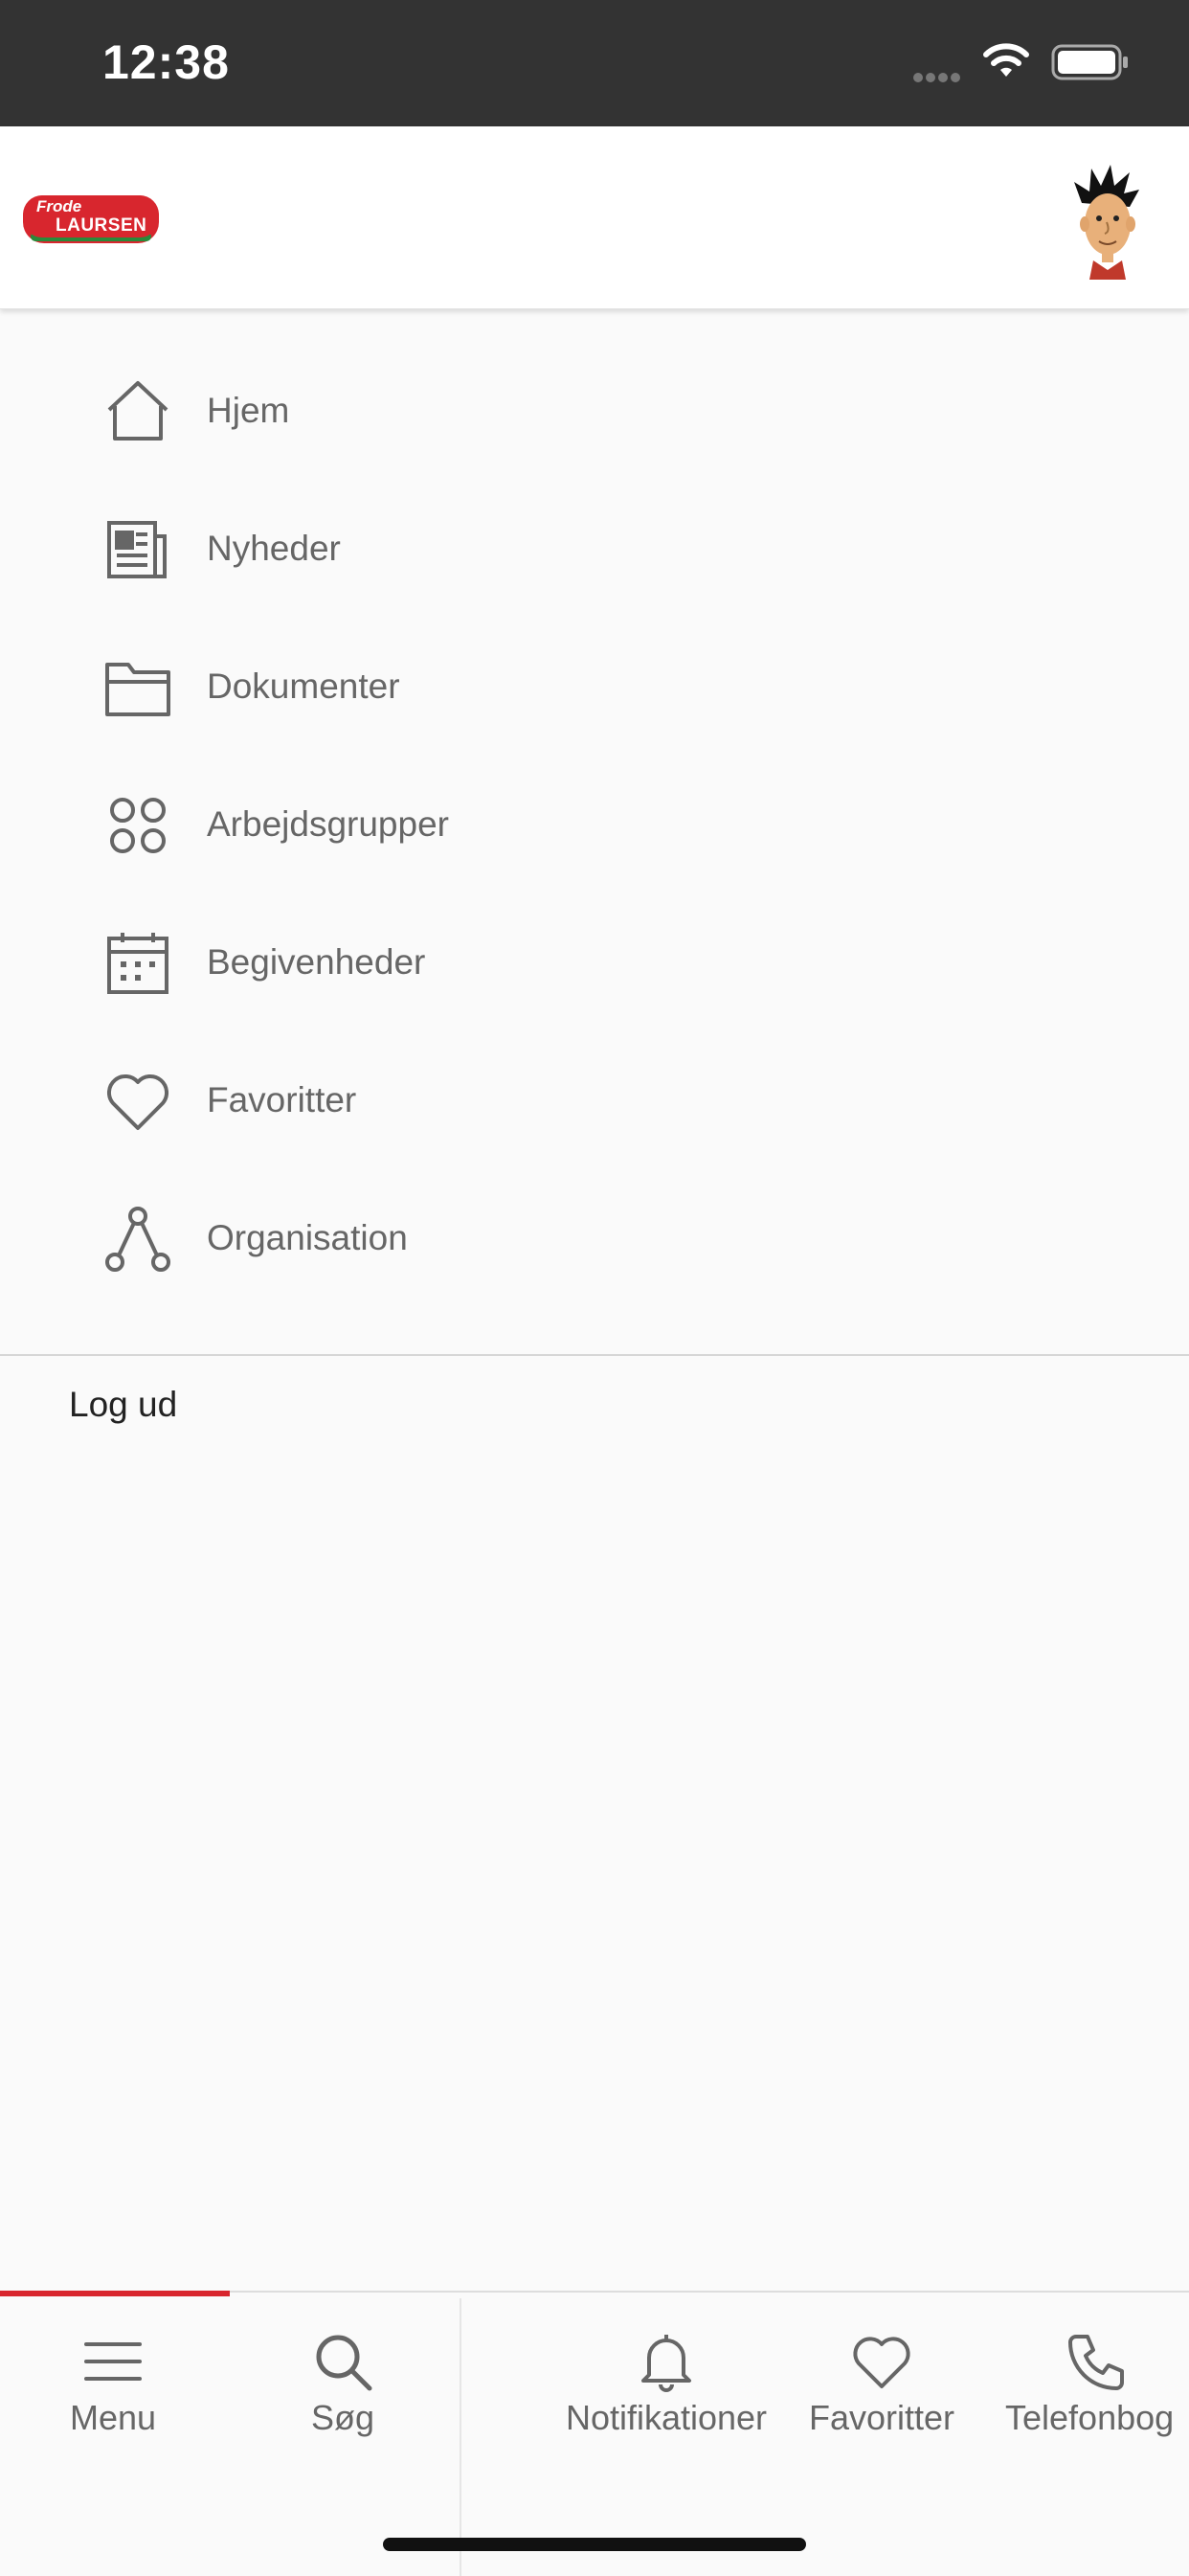  Describe the element at coordinates (1107, 222) in the screenshot. I see `avatar` at that location.